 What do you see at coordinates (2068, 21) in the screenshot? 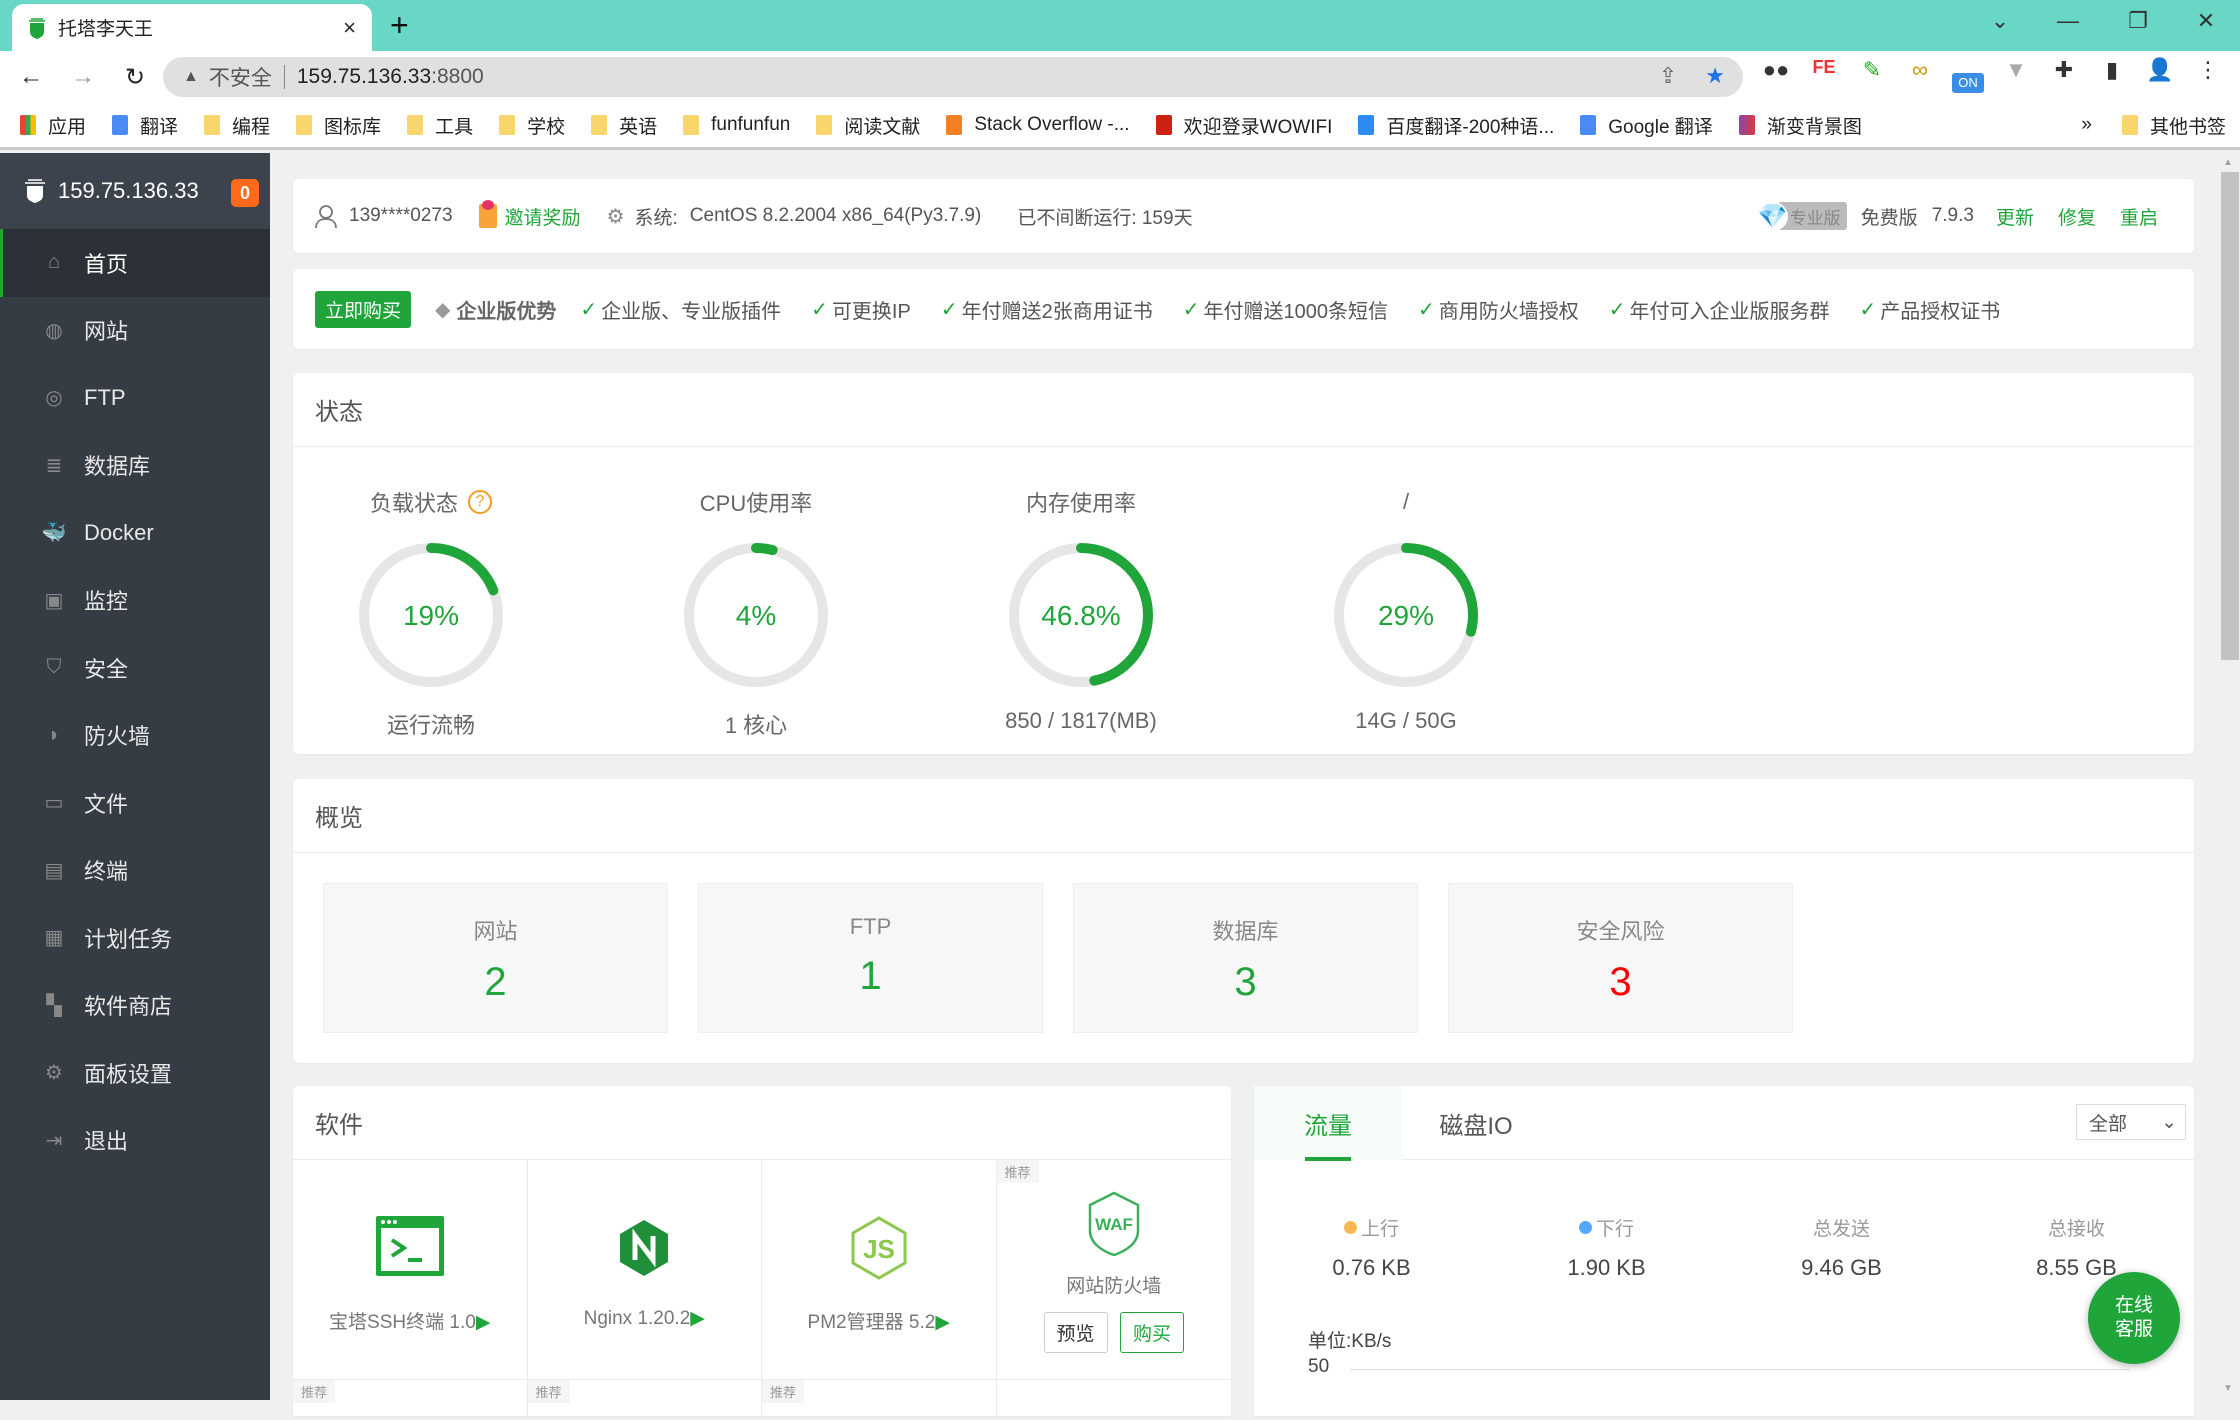
I see `minimize-icon: —` at bounding box center [2068, 21].